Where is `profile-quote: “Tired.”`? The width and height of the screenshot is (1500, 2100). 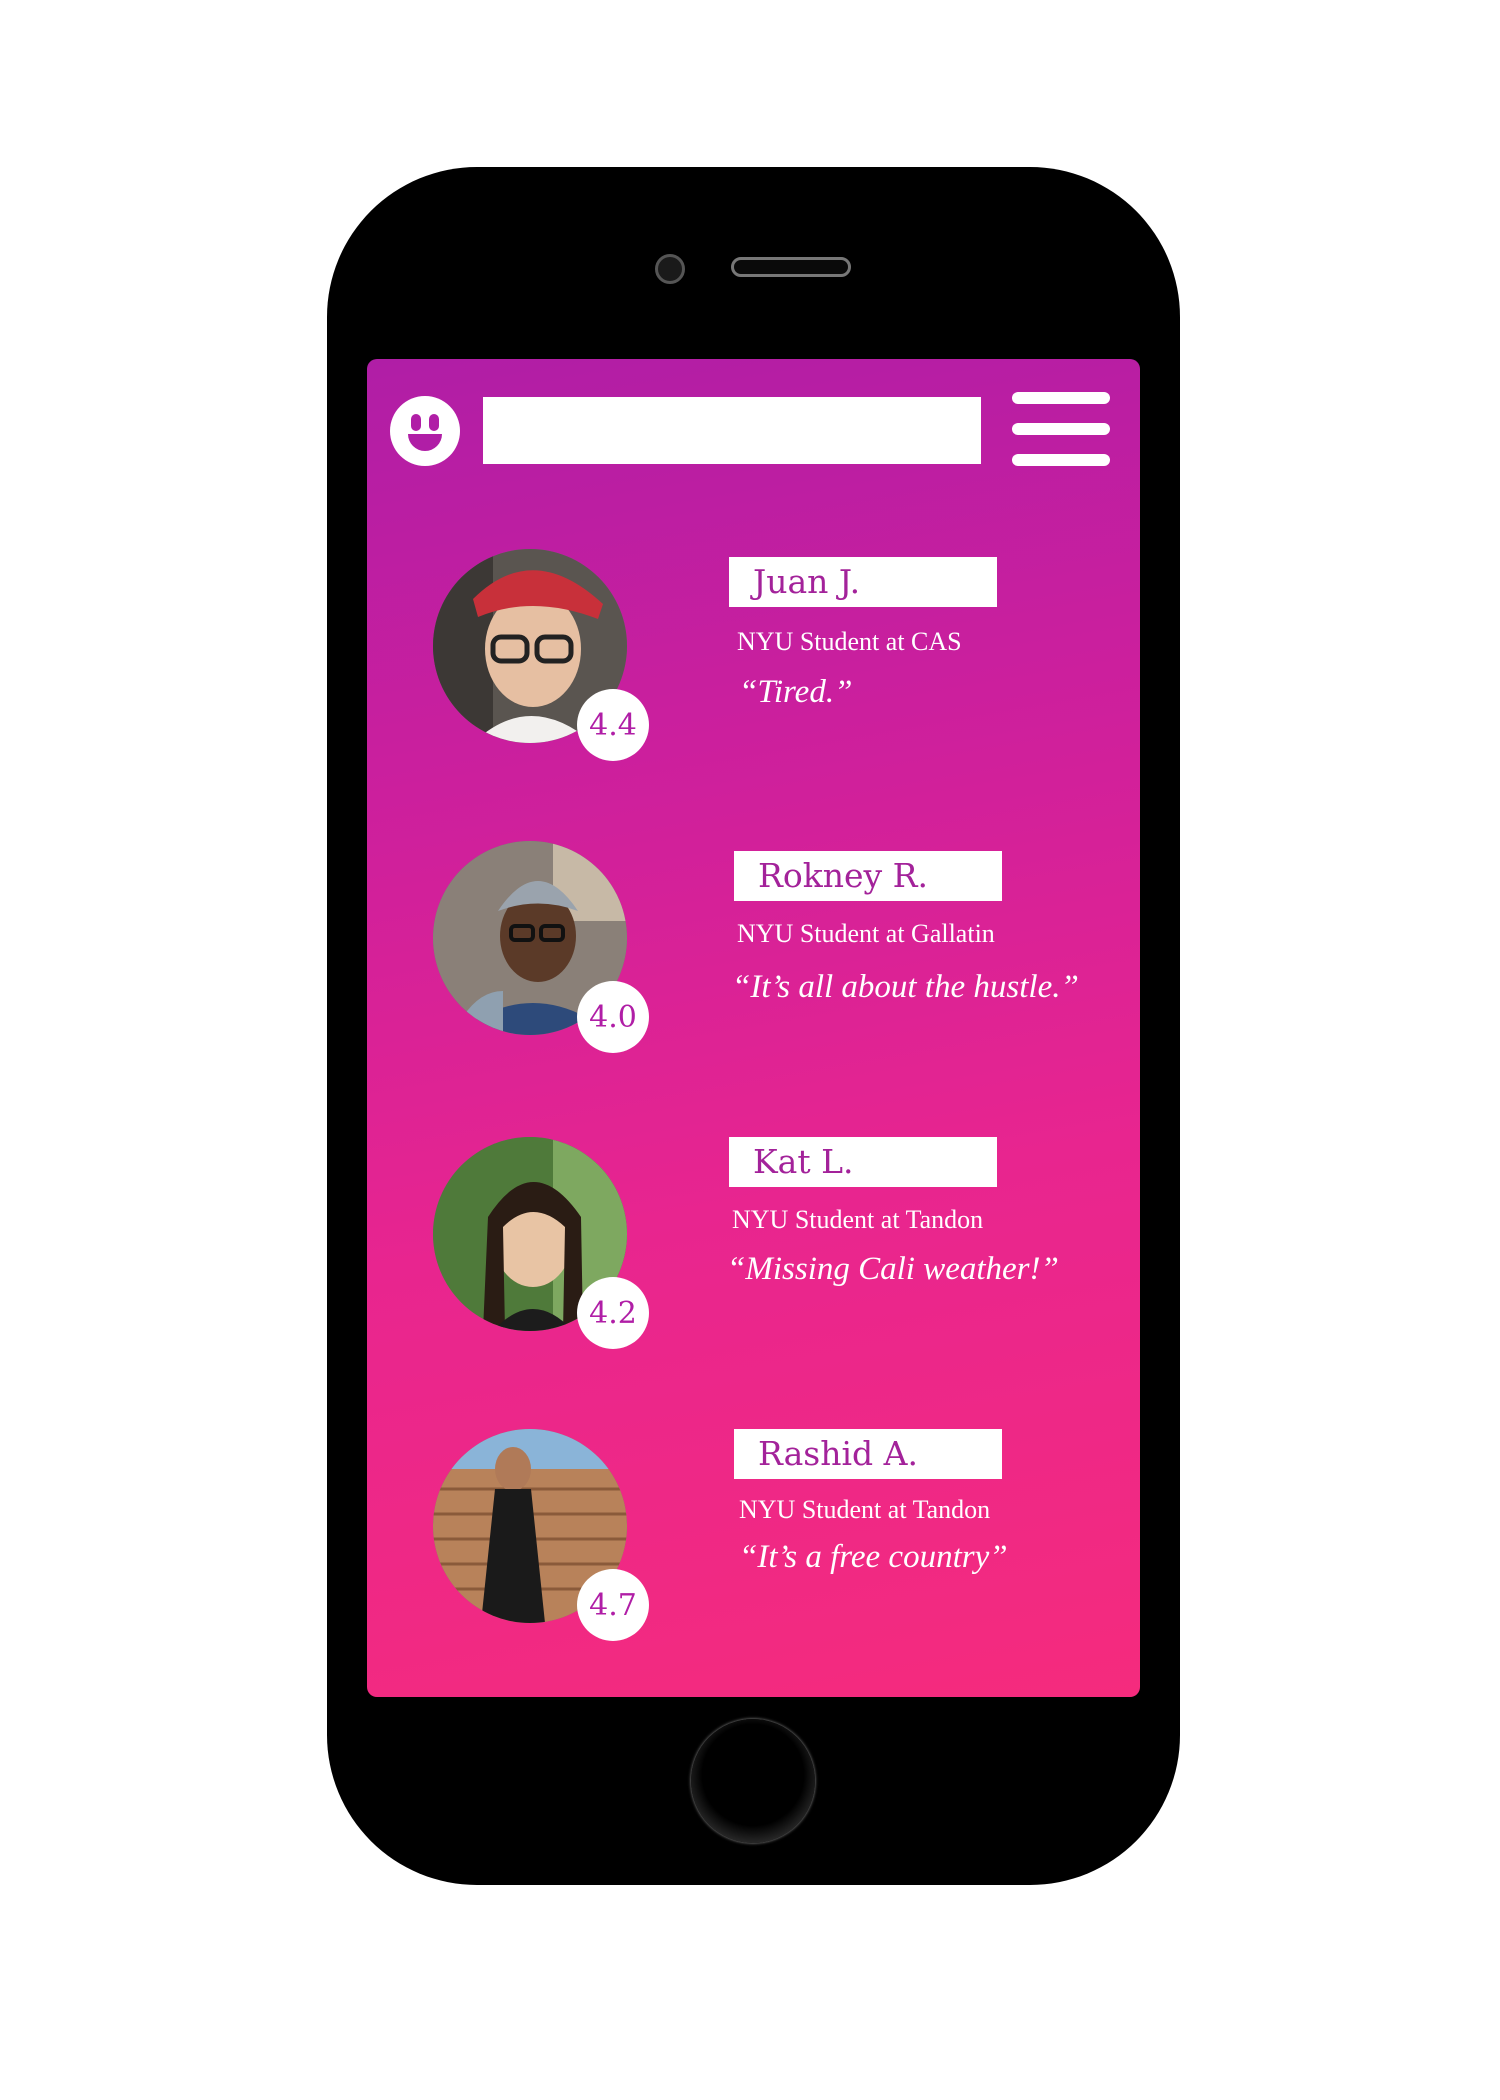
profile-quote: “Tired.” is located at coordinates (796, 692).